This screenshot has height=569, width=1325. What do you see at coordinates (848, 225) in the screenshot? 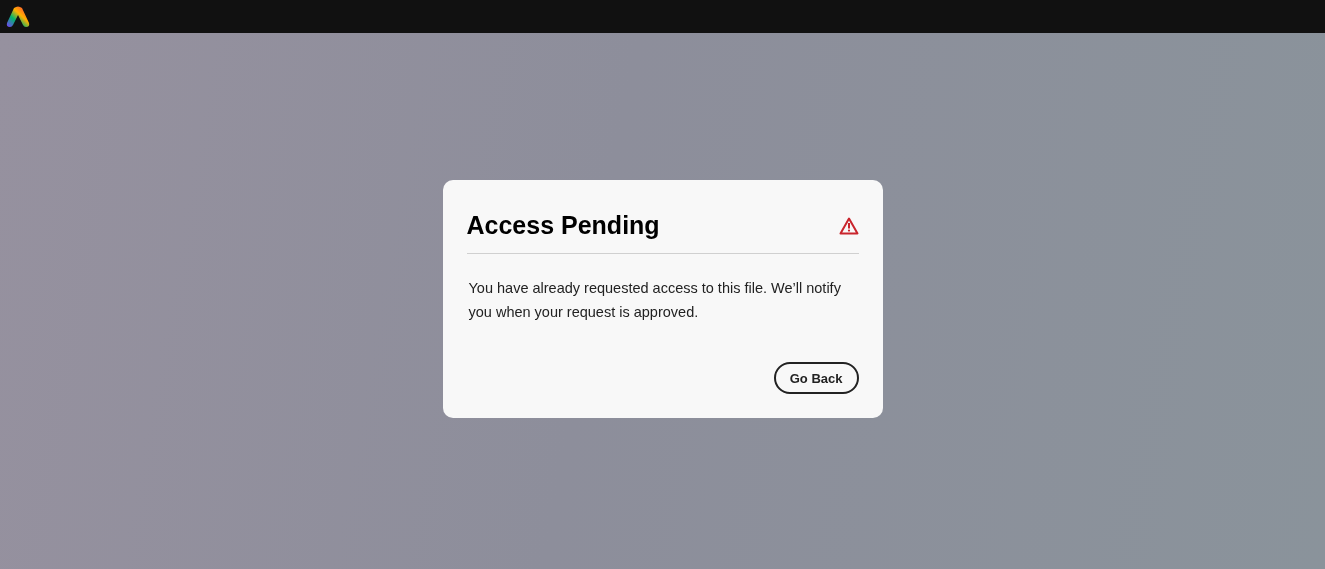
I see `warning-icon` at bounding box center [848, 225].